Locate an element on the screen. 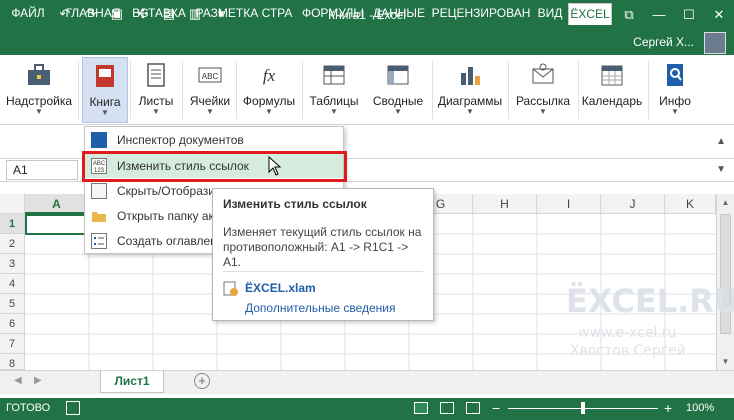 The height and width of the screenshot is (420, 734). tab-exel: ЁXCEL is located at coordinates (590, 14).